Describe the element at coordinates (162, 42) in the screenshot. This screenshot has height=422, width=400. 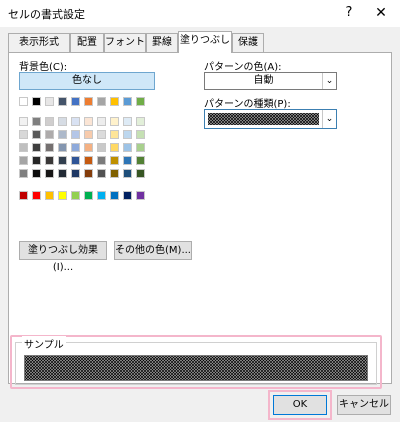
I see `tab-border: 罫線` at that location.